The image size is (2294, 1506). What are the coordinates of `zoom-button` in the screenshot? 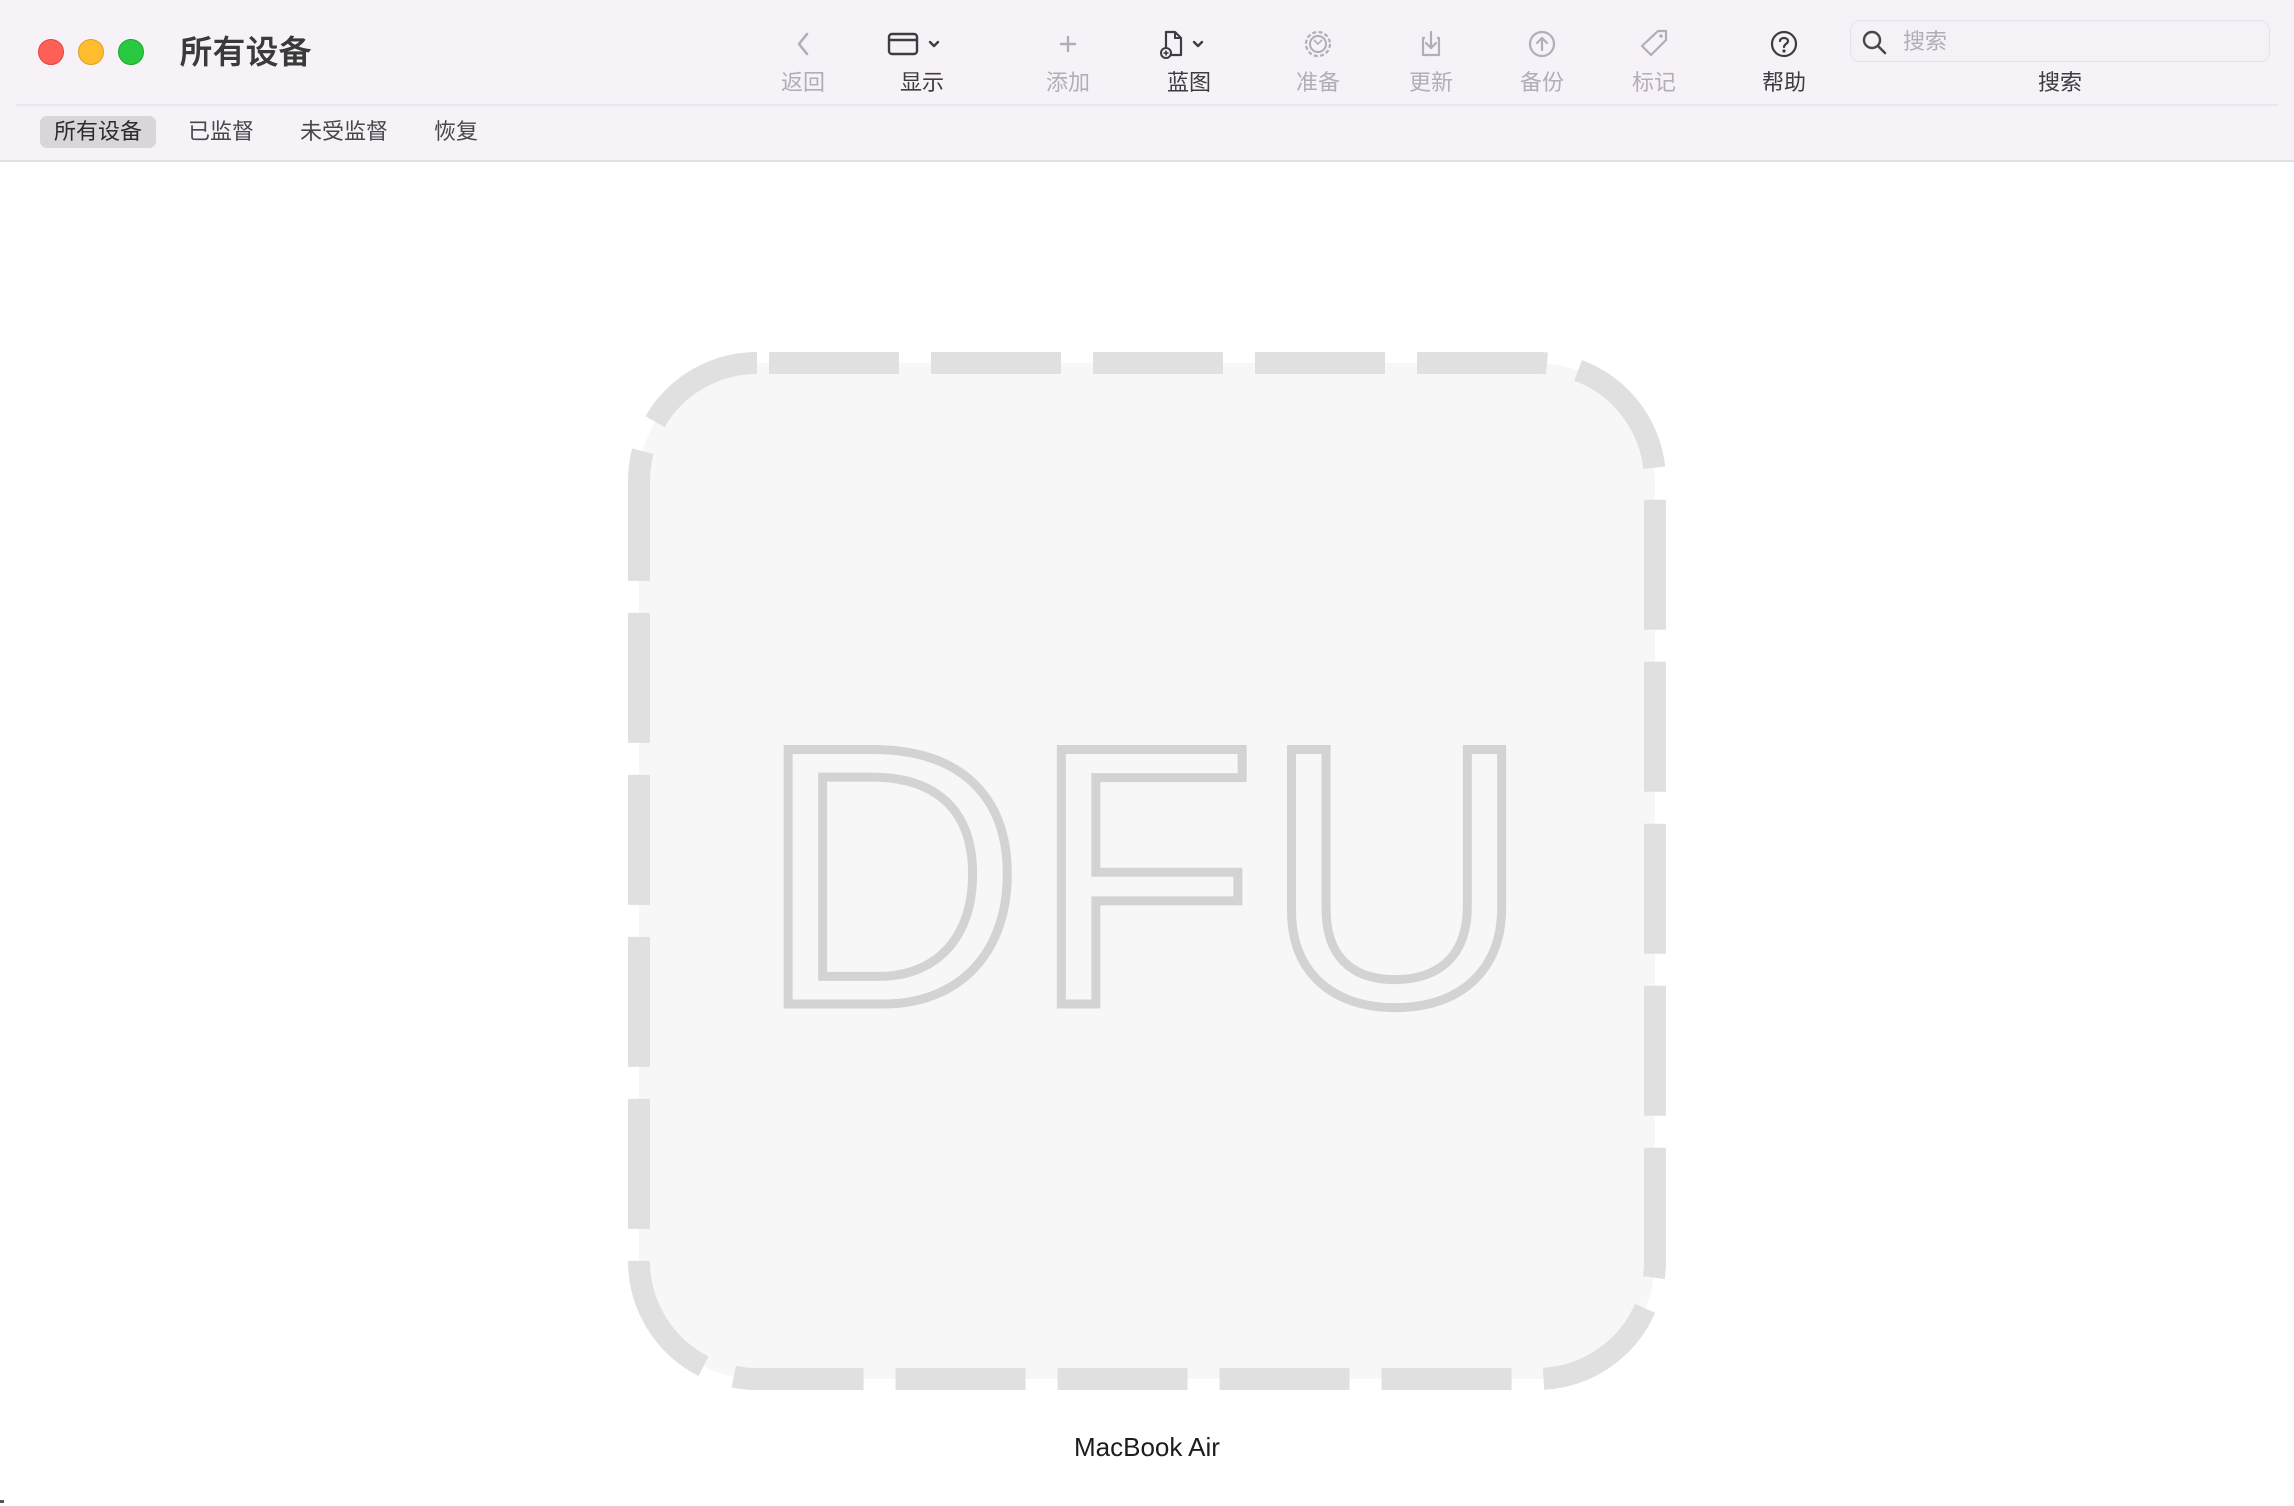 It's located at (131, 52).